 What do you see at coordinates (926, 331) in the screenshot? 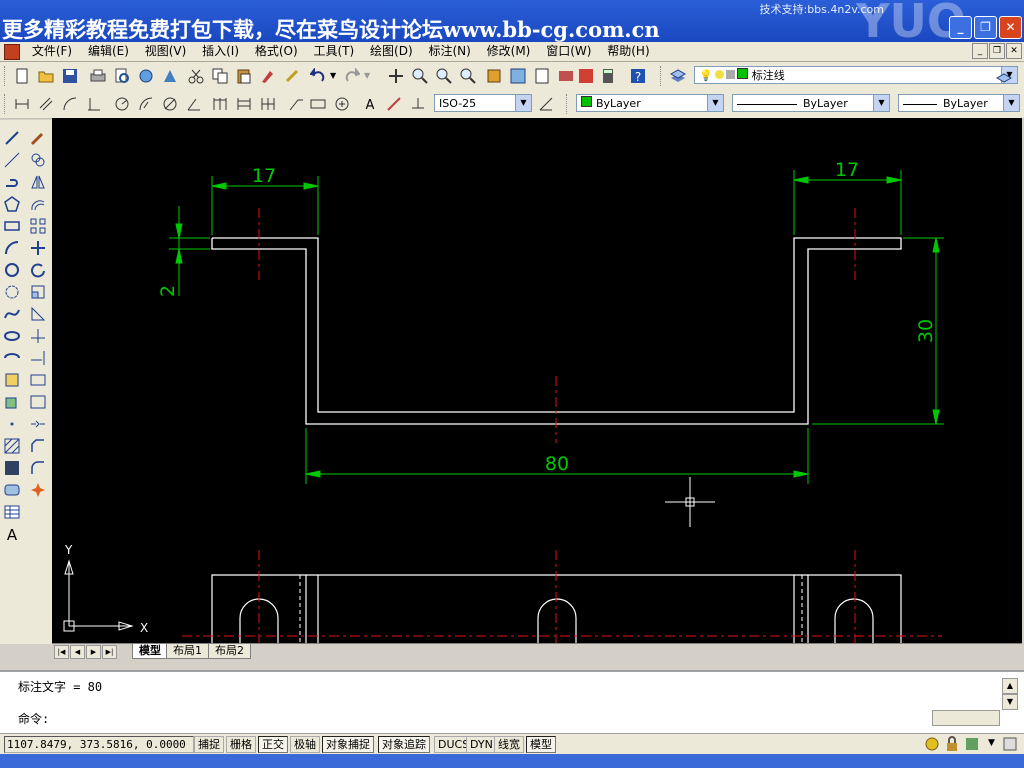
I see `dim-text-right-height: 30` at bounding box center [926, 331].